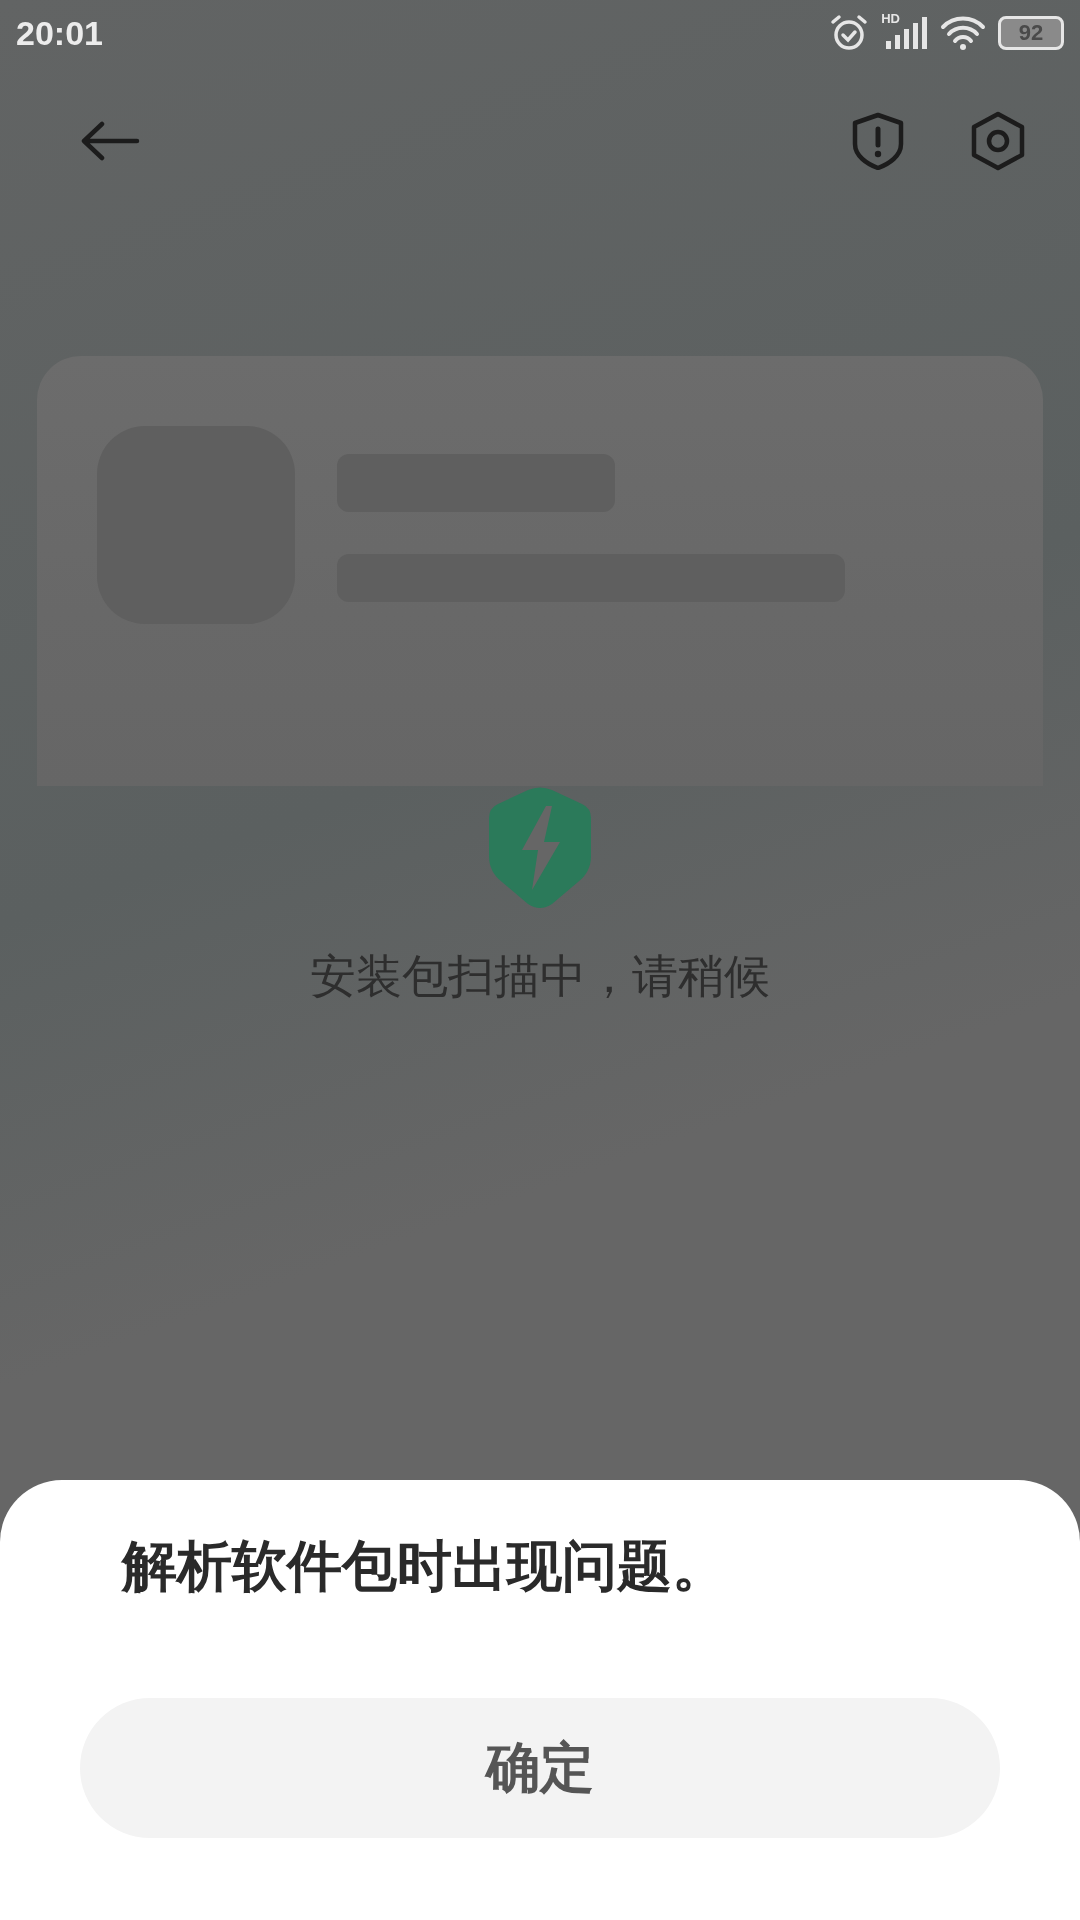 The image size is (1080, 1920). Describe the element at coordinates (890, 18) in the screenshot. I see `network-type: HD` at that location.